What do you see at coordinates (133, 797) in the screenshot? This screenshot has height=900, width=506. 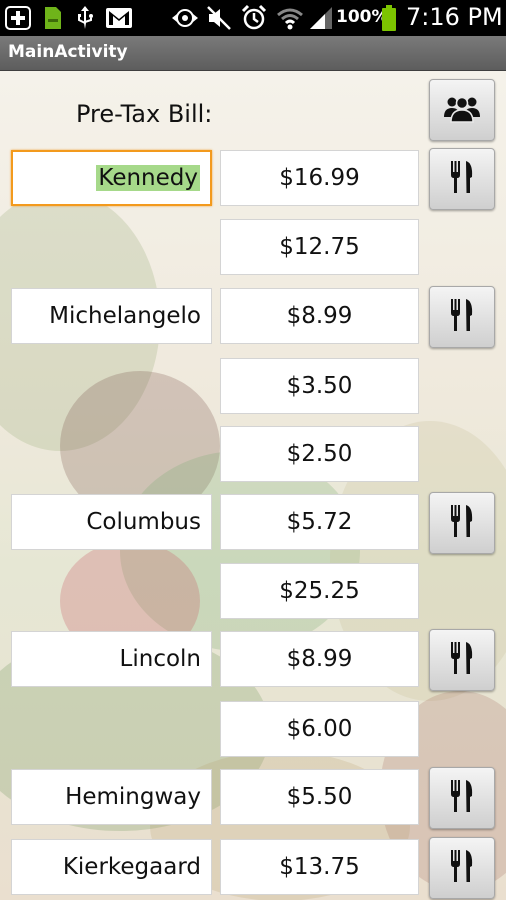 I see `person-name-text: Hemingway` at bounding box center [133, 797].